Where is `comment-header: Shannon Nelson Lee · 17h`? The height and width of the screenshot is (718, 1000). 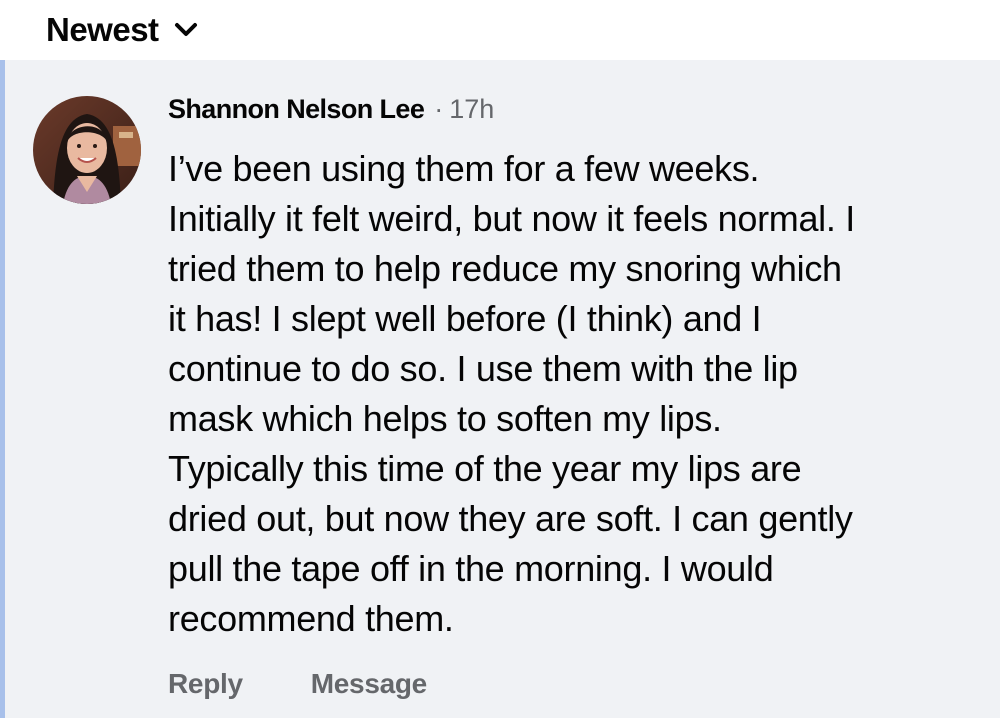
comment-header: Shannon Nelson Lee · 17h is located at coordinates (331, 109).